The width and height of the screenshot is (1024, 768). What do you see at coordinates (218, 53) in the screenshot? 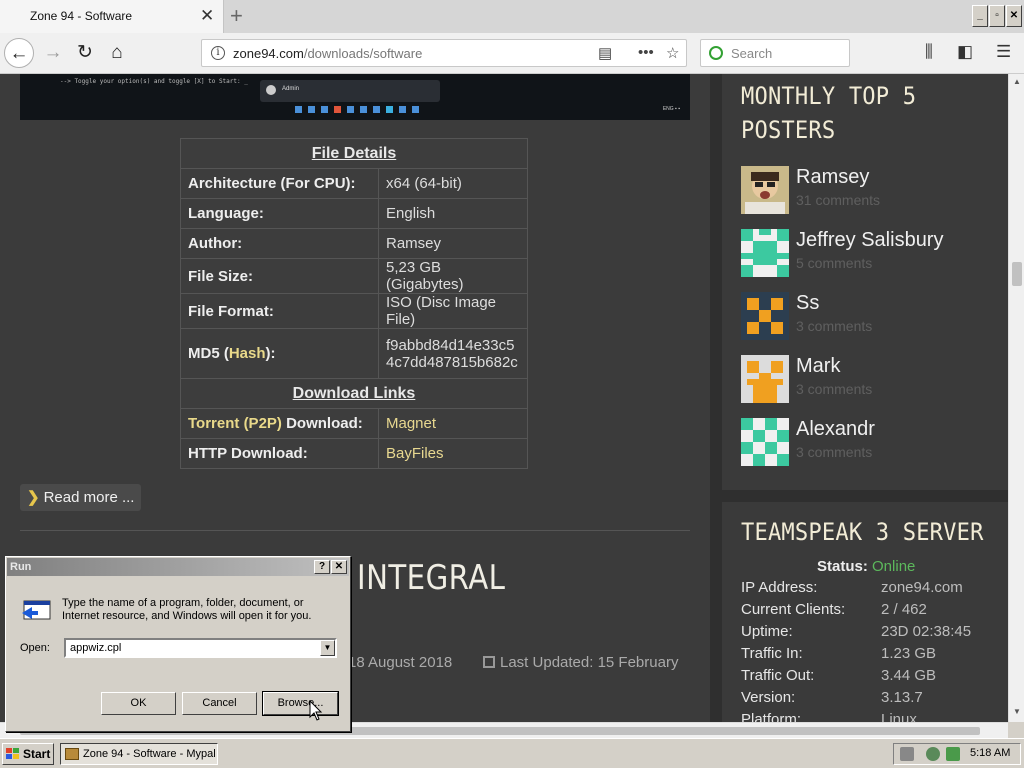
I see `info-icon: i` at bounding box center [218, 53].